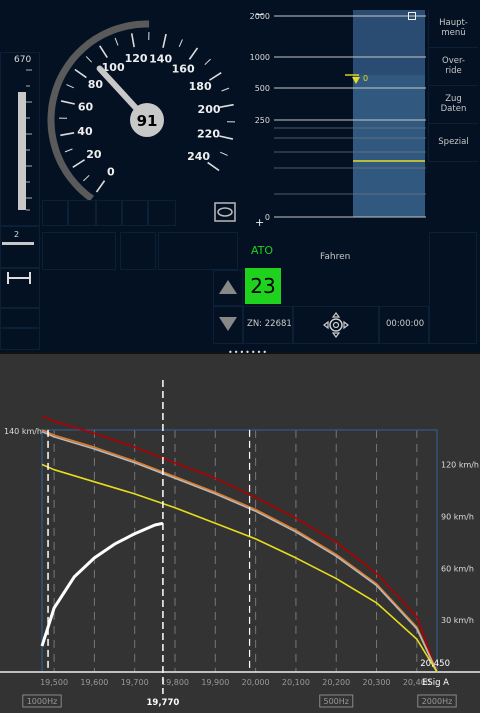 This screenshot has height=713, width=480. I want to click on gauge-max-label: 670, so click(23, 60).